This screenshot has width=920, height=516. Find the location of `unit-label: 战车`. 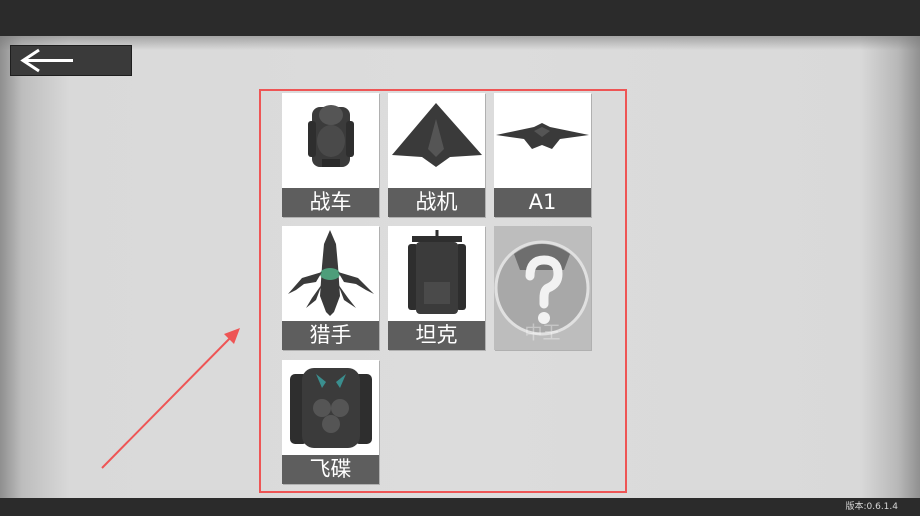

unit-label: 战车 is located at coordinates (330, 202).